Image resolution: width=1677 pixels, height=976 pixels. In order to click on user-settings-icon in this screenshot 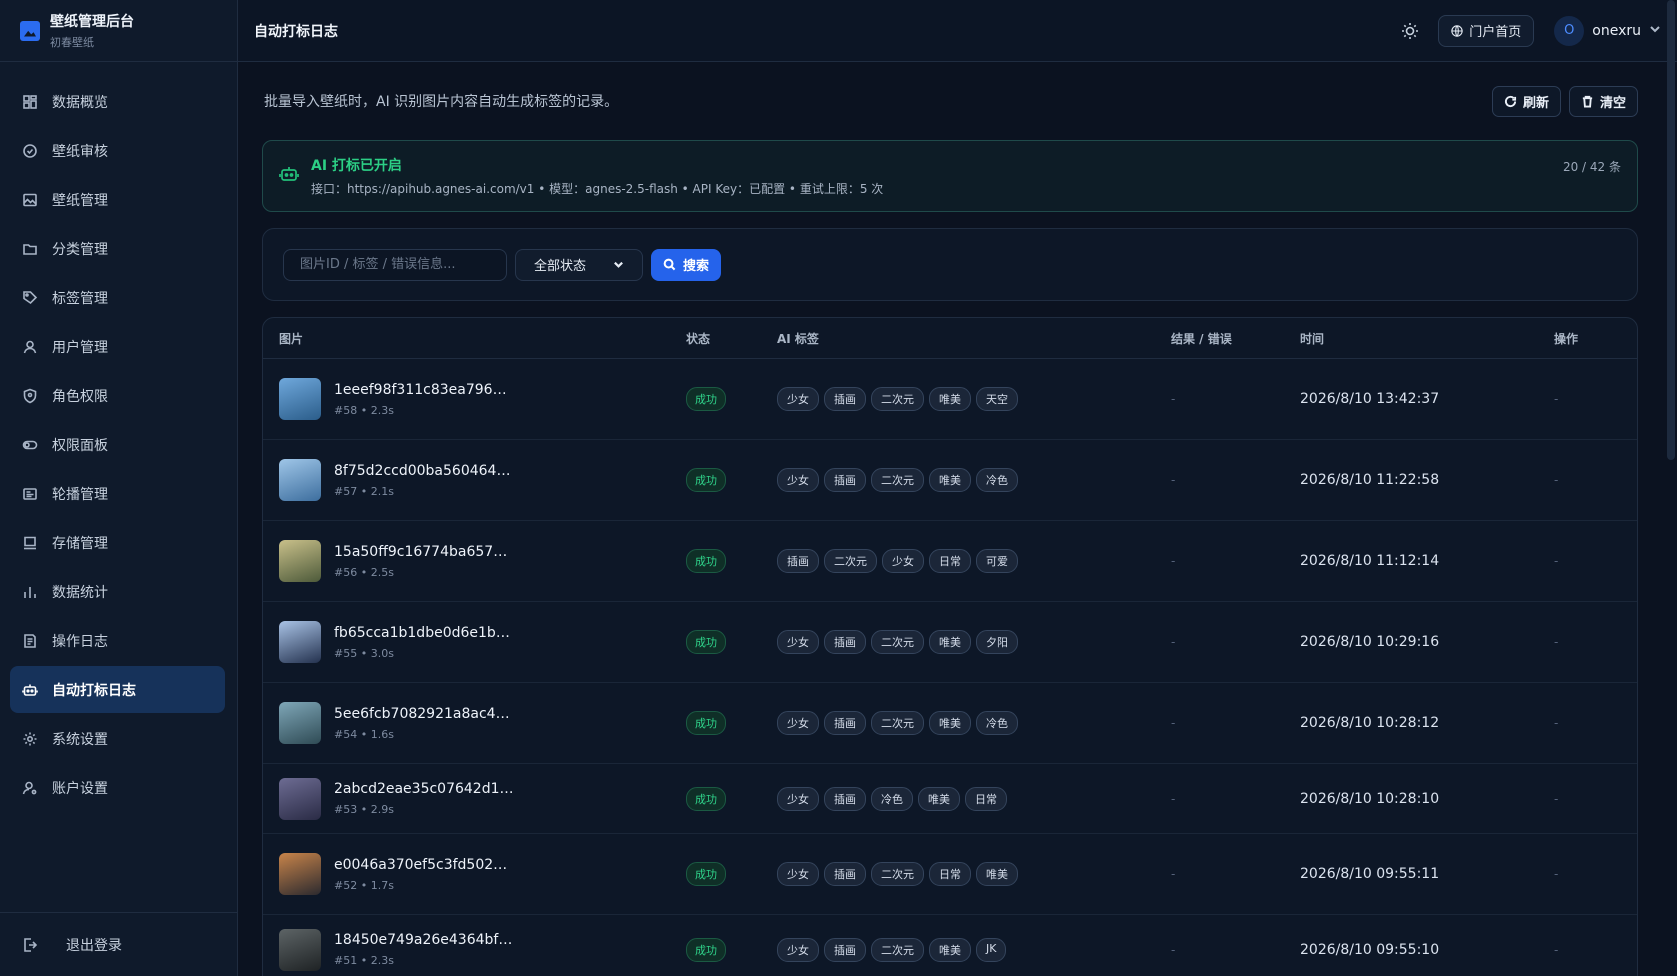, I will do `click(30, 788)`.